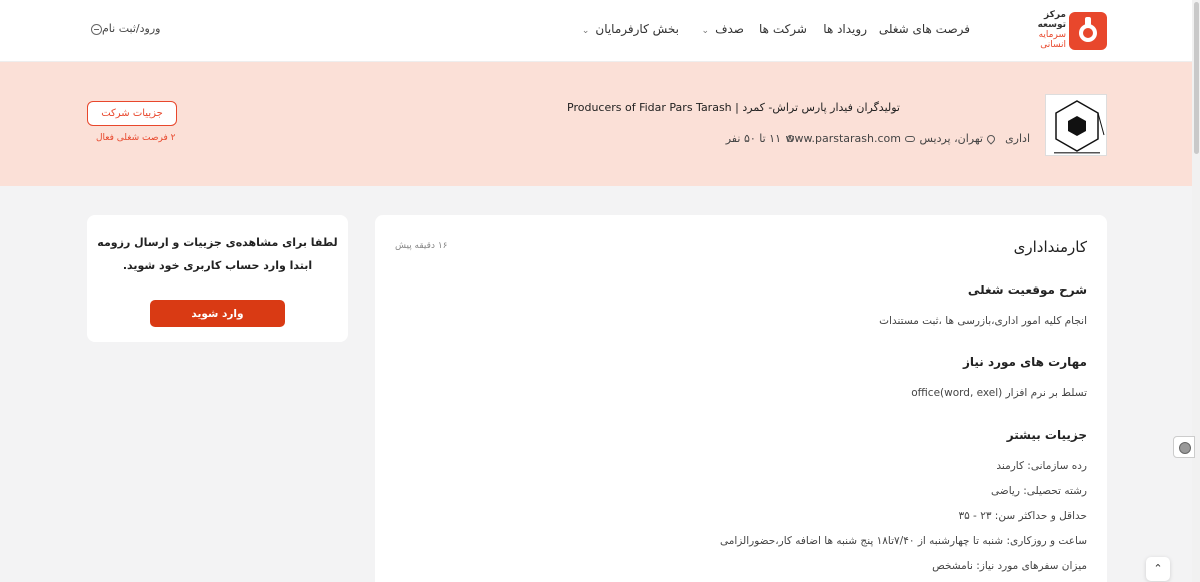  What do you see at coordinates (135, 138) in the screenshot?
I see `active-jobs-count: ۲ فرصت شغلی فعال` at bounding box center [135, 138].